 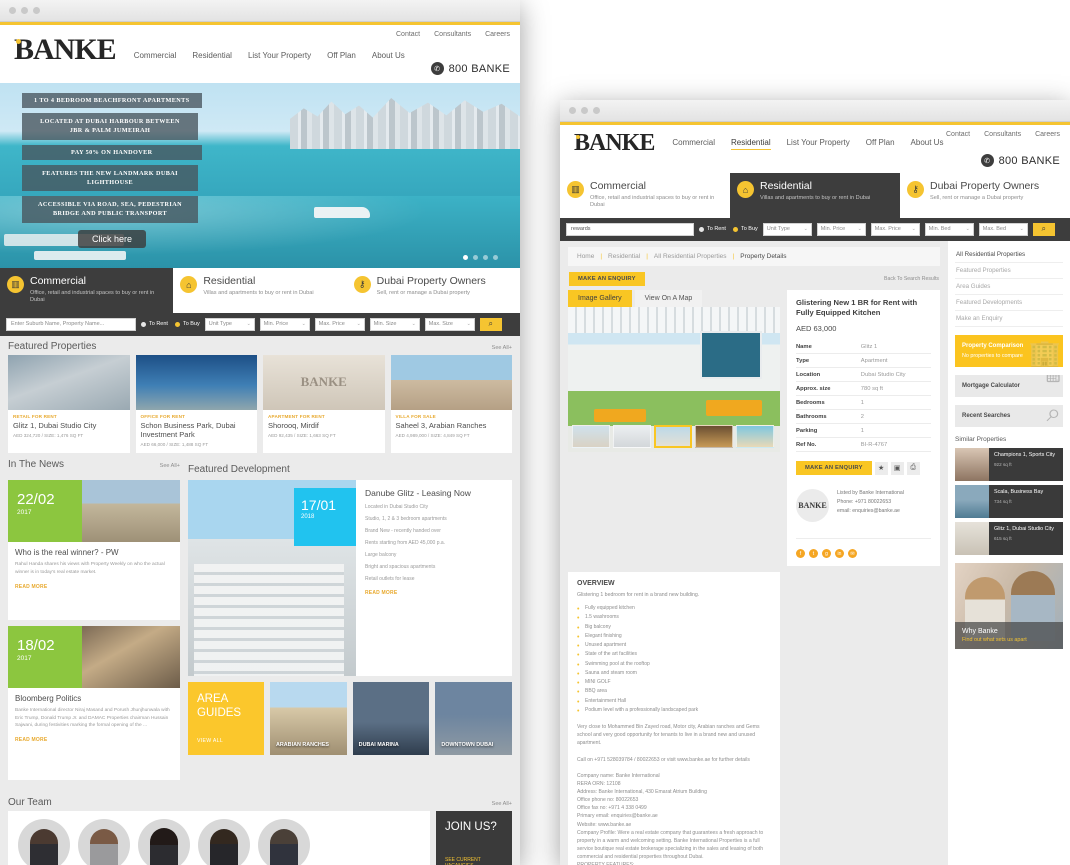 What do you see at coordinates (745, 229) in the screenshot?
I see `radio-to-buy-details: To Buy` at bounding box center [745, 229].